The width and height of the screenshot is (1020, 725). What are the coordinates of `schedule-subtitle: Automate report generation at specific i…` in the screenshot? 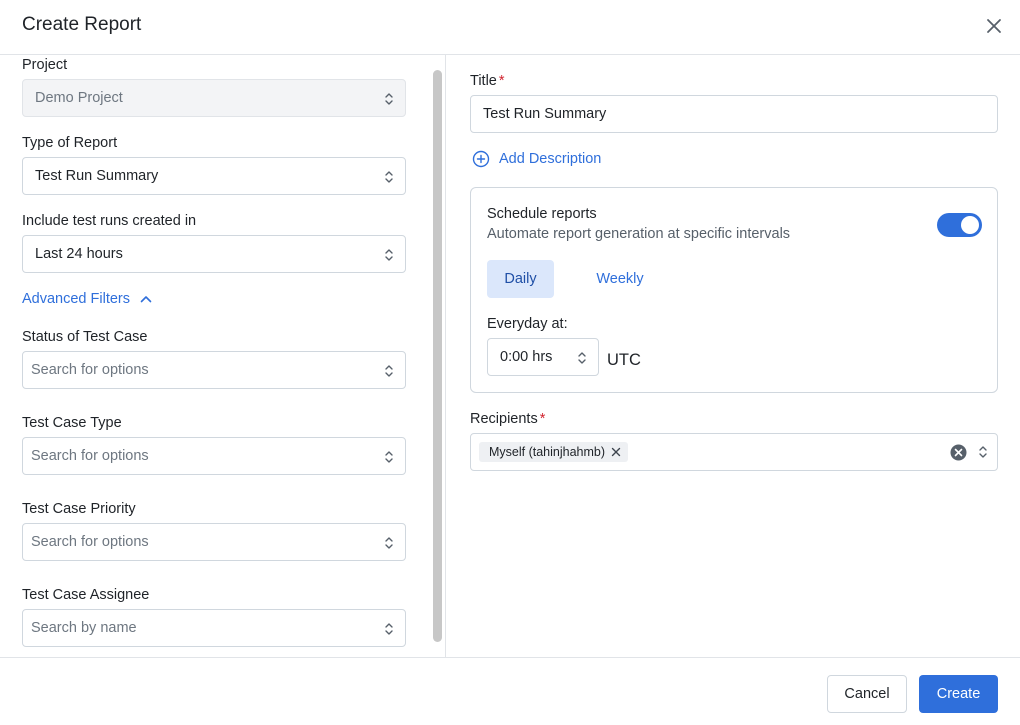 It's located at (639, 234).